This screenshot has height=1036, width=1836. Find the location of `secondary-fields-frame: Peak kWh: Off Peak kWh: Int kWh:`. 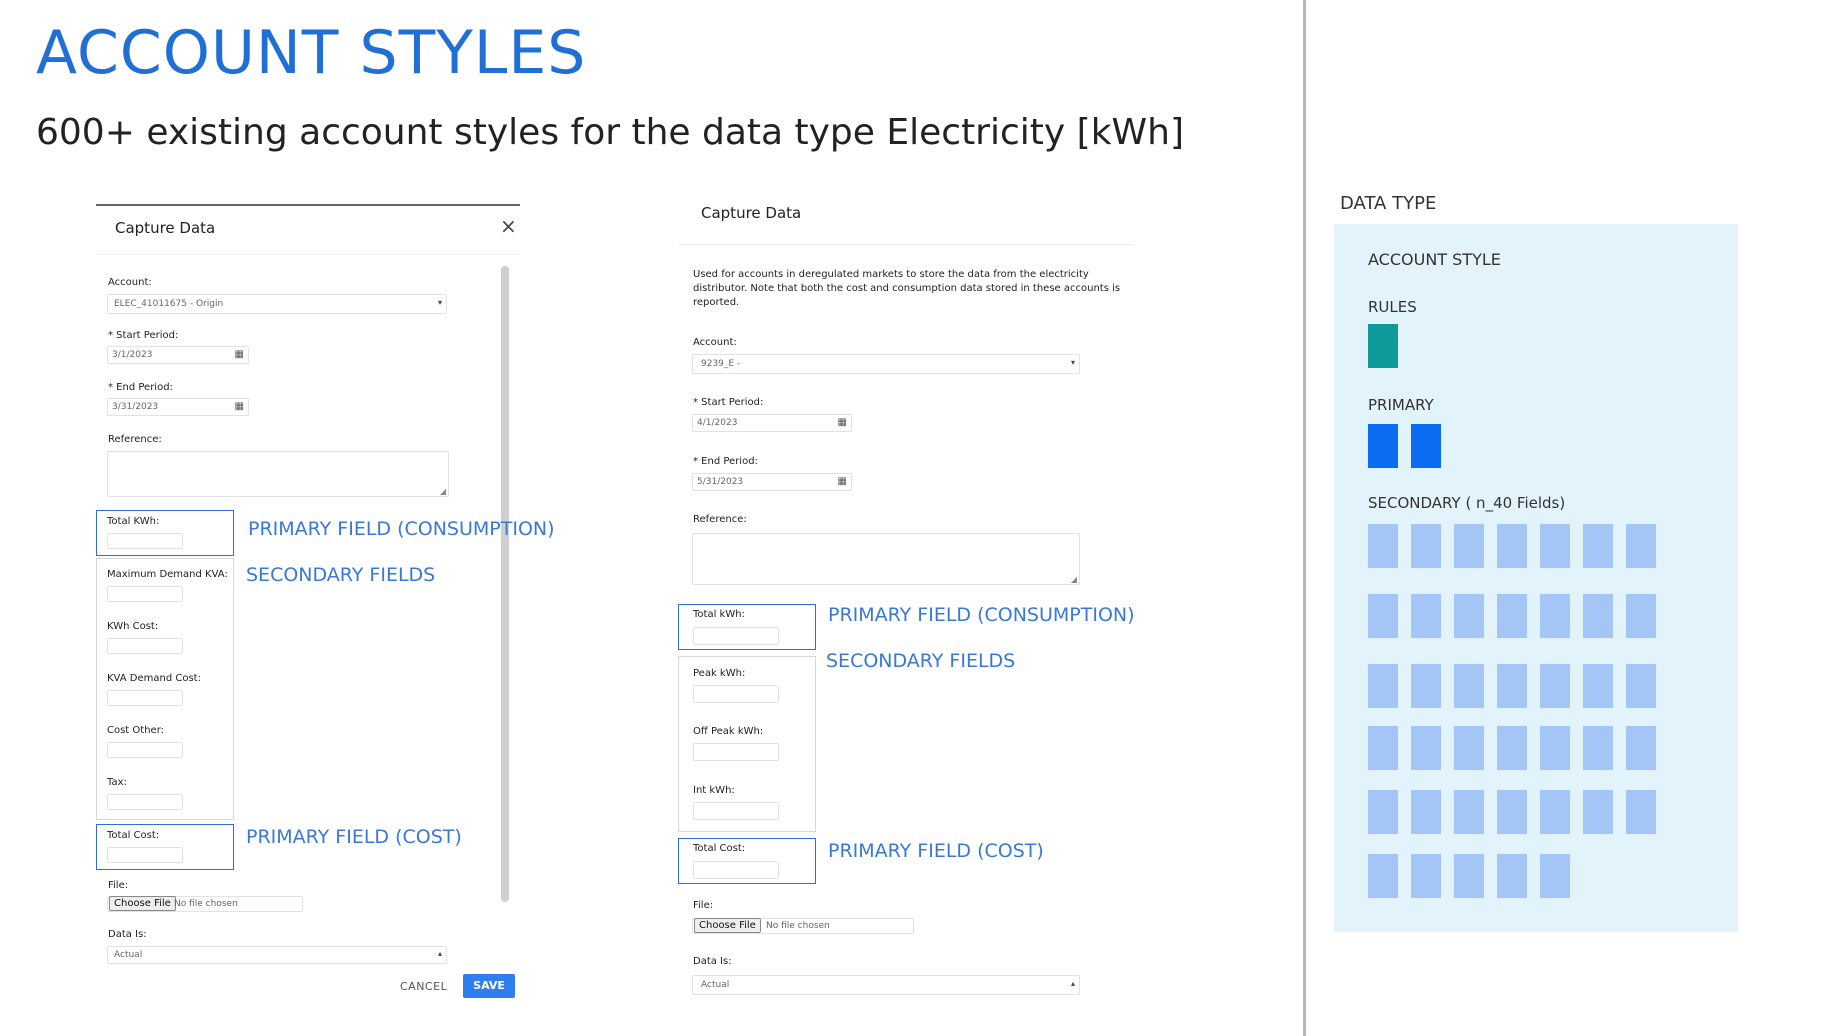

secondary-fields-frame: Peak kWh: Off Peak kWh: Int kWh: is located at coordinates (747, 744).